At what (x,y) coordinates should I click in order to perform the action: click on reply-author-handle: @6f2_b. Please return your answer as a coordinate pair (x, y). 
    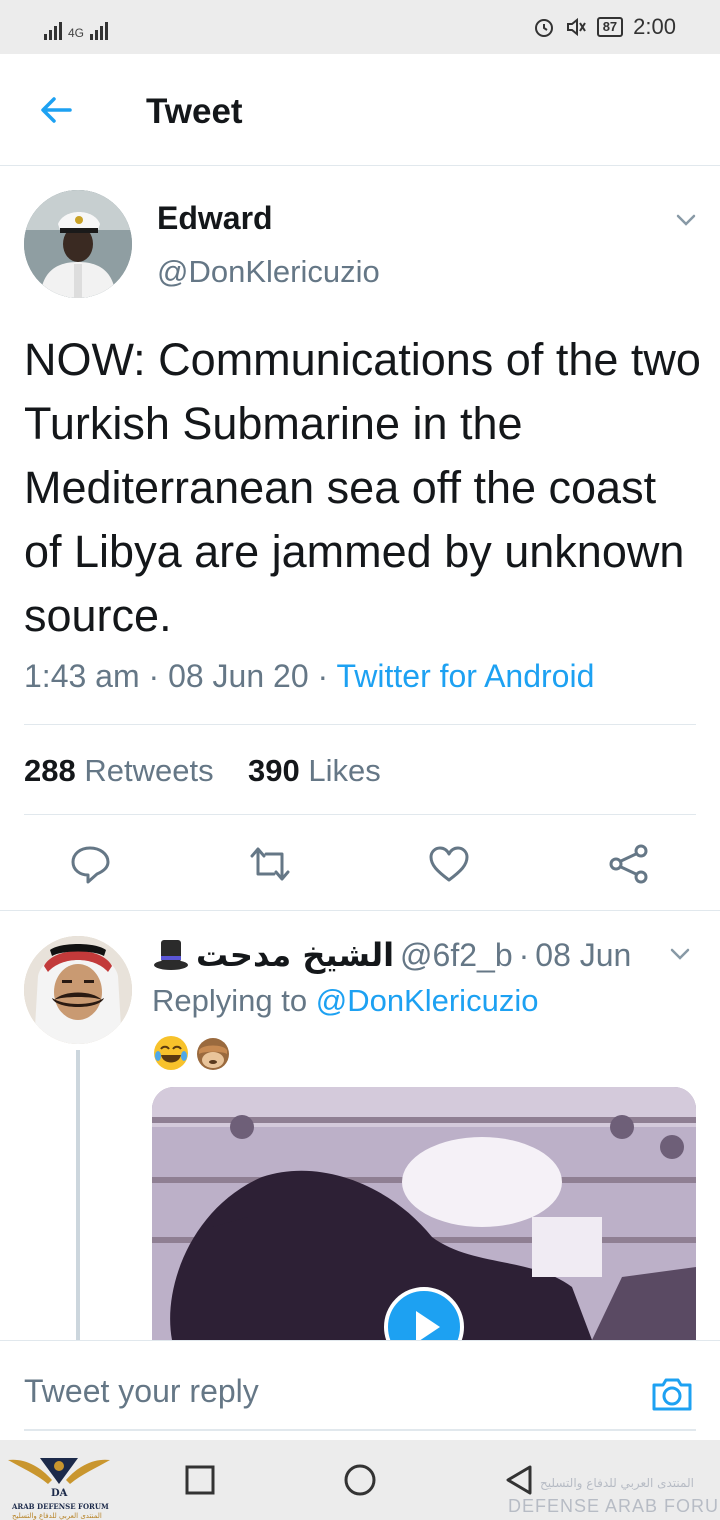
    Looking at the image, I should click on (456, 955).